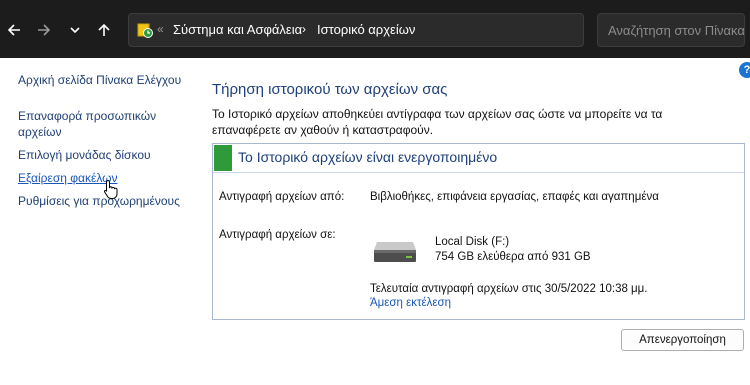 The width and height of the screenshot is (750, 385). I want to click on back-arrow-icon, so click(13, 30).